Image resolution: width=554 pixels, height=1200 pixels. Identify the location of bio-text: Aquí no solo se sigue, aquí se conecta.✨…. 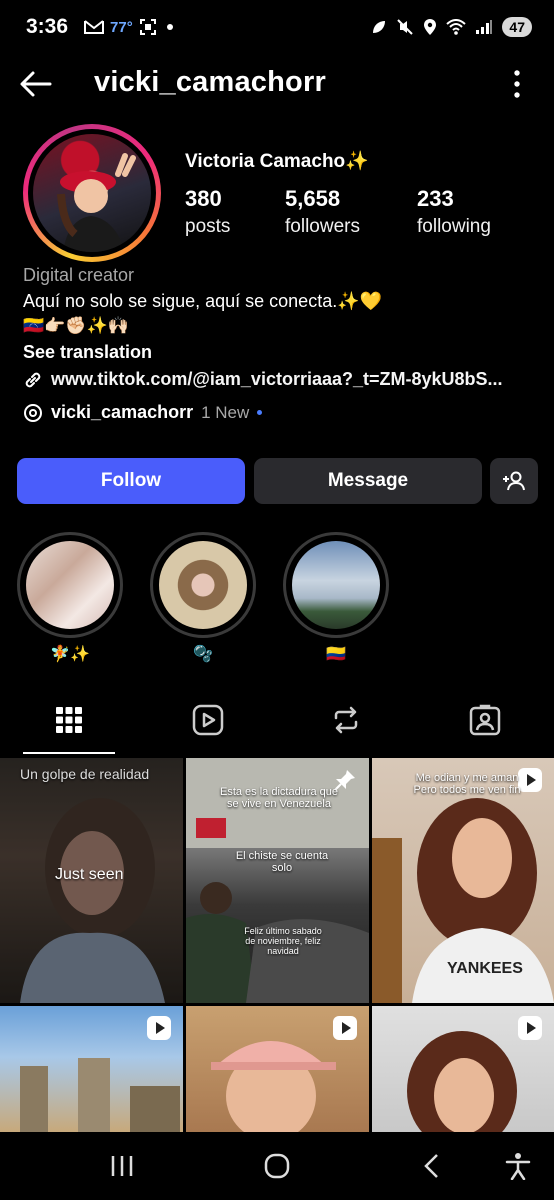
(203, 301).